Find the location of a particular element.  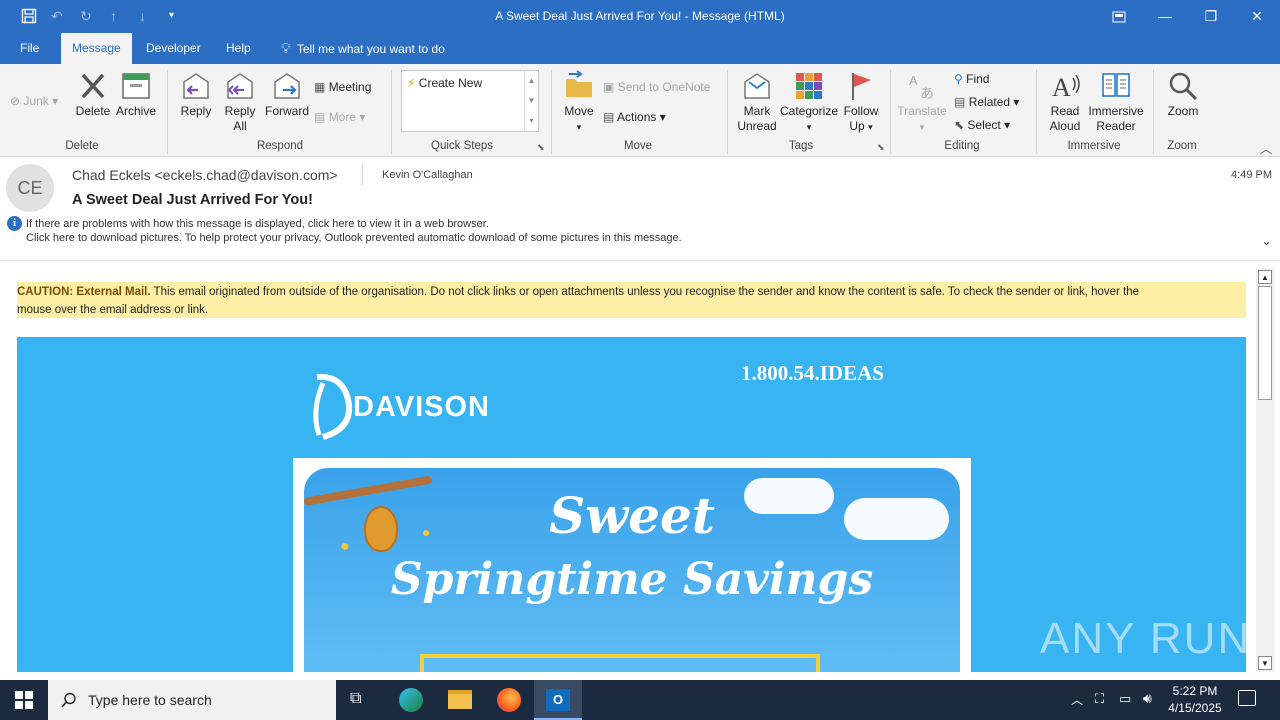

actions-button: ▤ Actions ▾ is located at coordinates (634, 117).